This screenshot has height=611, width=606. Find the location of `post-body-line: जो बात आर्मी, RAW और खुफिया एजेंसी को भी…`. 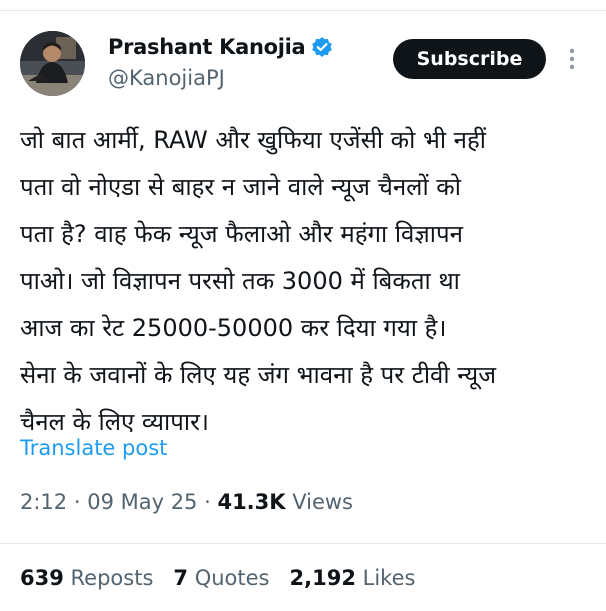

post-body-line: जो बात आर्मी, RAW और खुफिया एजेंसी को भी… is located at coordinates (253, 140).